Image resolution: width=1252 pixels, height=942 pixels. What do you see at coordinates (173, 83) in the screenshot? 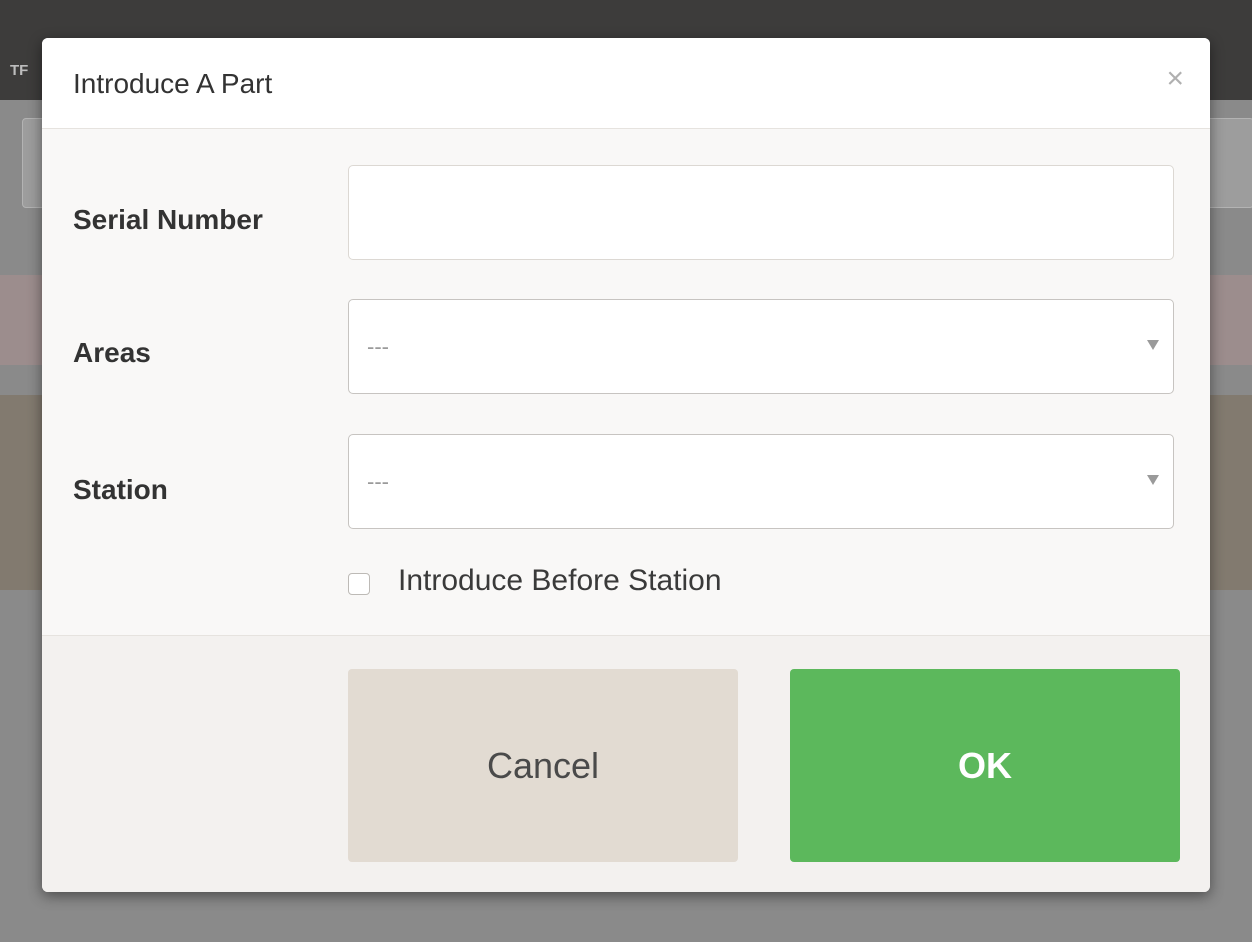
I see `dialog-title: Introduce A Part` at bounding box center [173, 83].